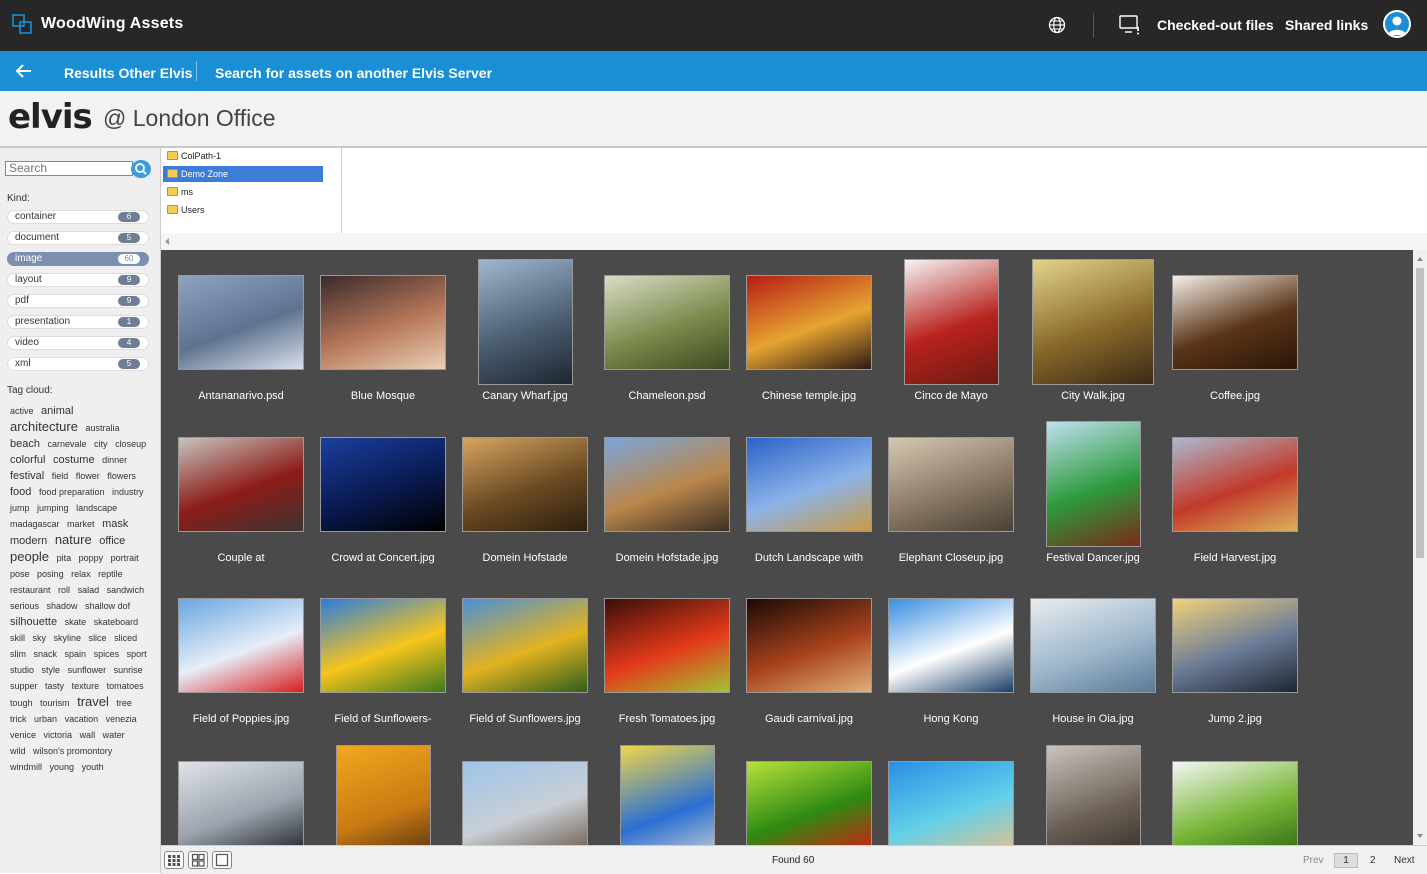 The width and height of the screenshot is (1427, 874). Describe the element at coordinates (1420, 413) in the screenshot. I see `grid-scrollbar-thumb` at that location.